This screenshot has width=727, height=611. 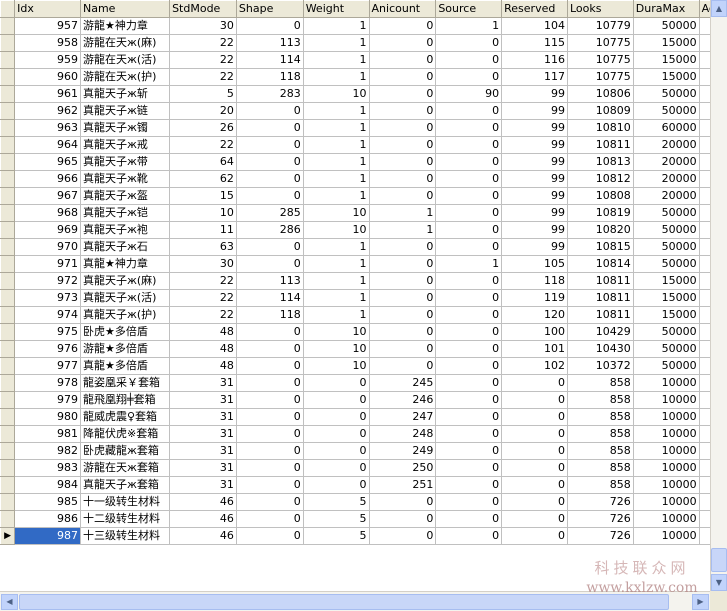 What do you see at coordinates (719, 560) in the screenshot?
I see `vertical-scroll-thumb` at bounding box center [719, 560].